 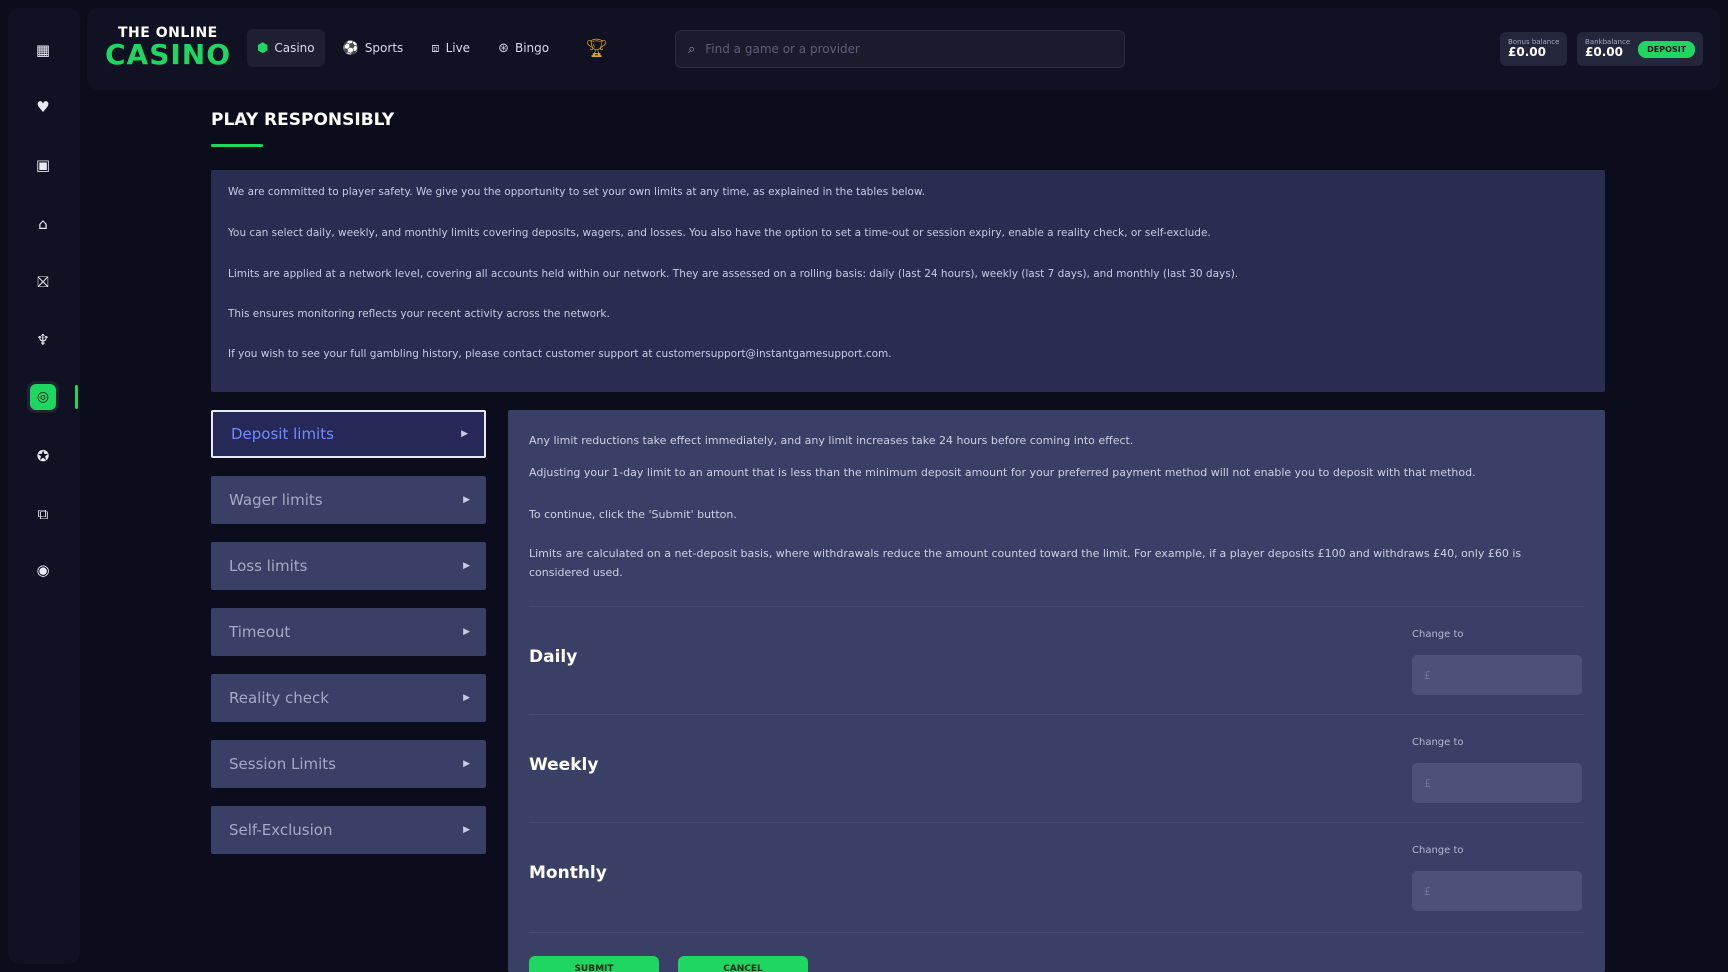 I want to click on tab-self-exclusion: Self-Exclusion ▶, so click(x=348, y=830).